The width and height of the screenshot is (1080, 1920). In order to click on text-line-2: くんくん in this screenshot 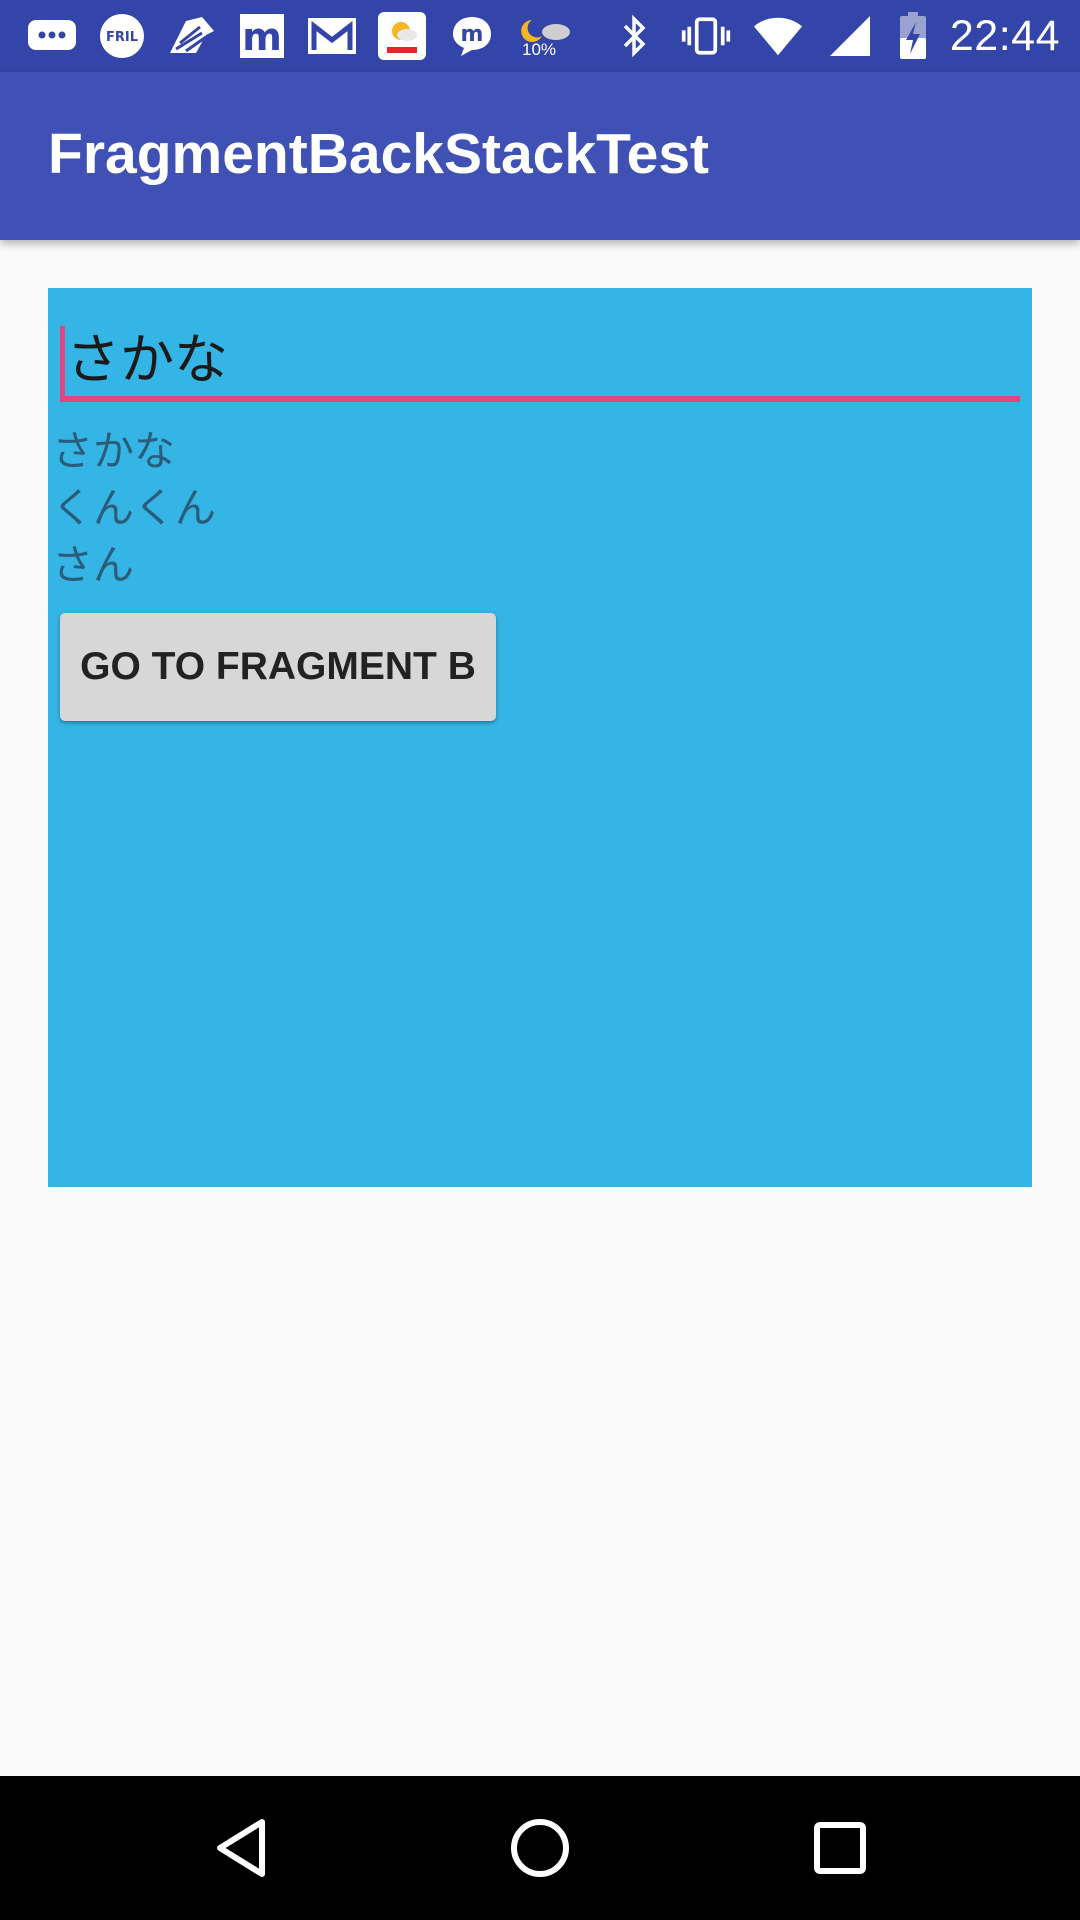, I will do `click(134, 508)`.